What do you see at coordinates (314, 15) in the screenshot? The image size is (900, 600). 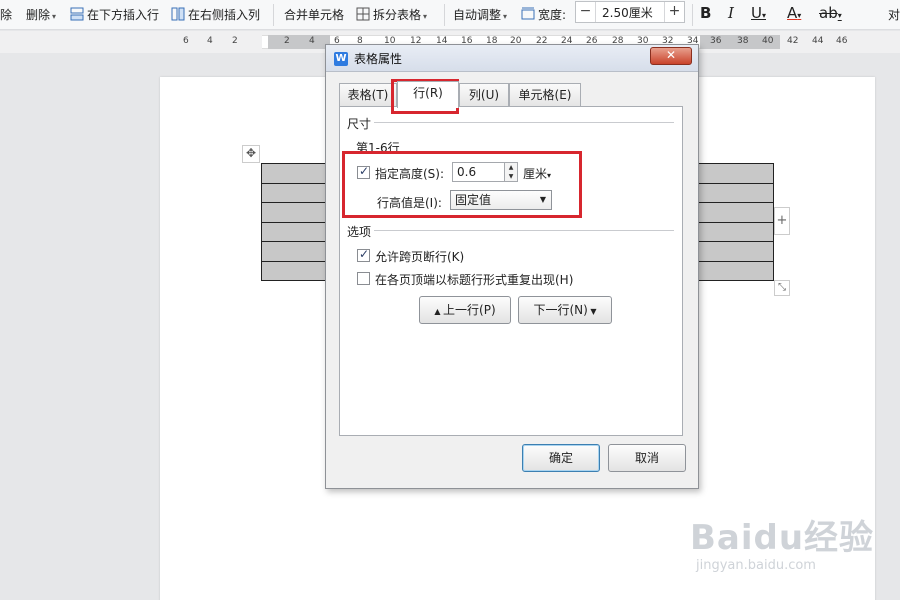 I see `merge-cells-button: 合并单元格` at bounding box center [314, 15].